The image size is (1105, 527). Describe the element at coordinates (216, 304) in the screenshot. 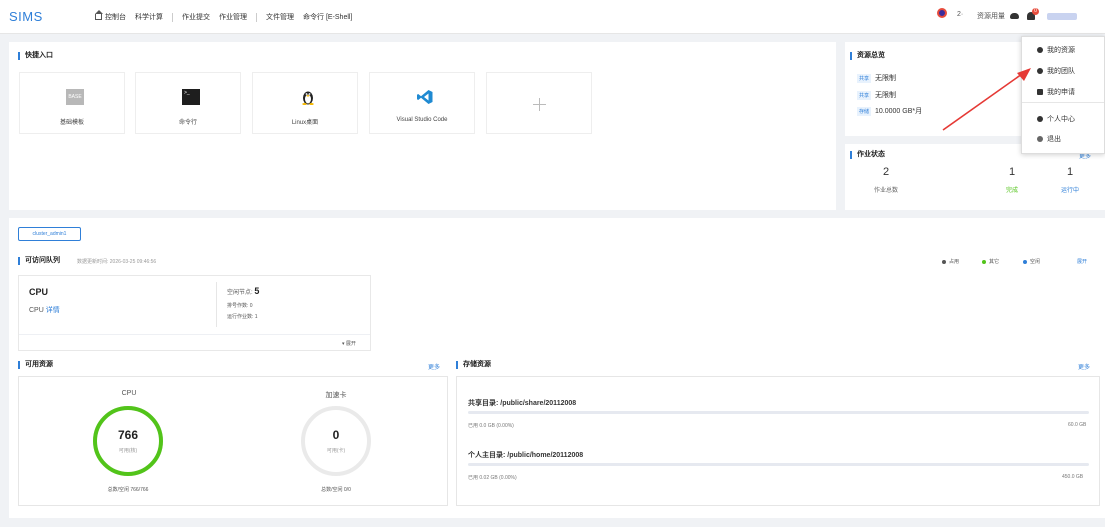

I see `card-divider` at that location.